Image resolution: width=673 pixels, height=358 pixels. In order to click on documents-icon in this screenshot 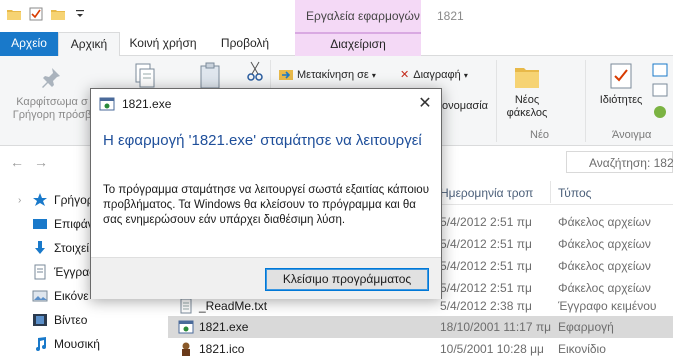, I will do `click(40, 272)`.